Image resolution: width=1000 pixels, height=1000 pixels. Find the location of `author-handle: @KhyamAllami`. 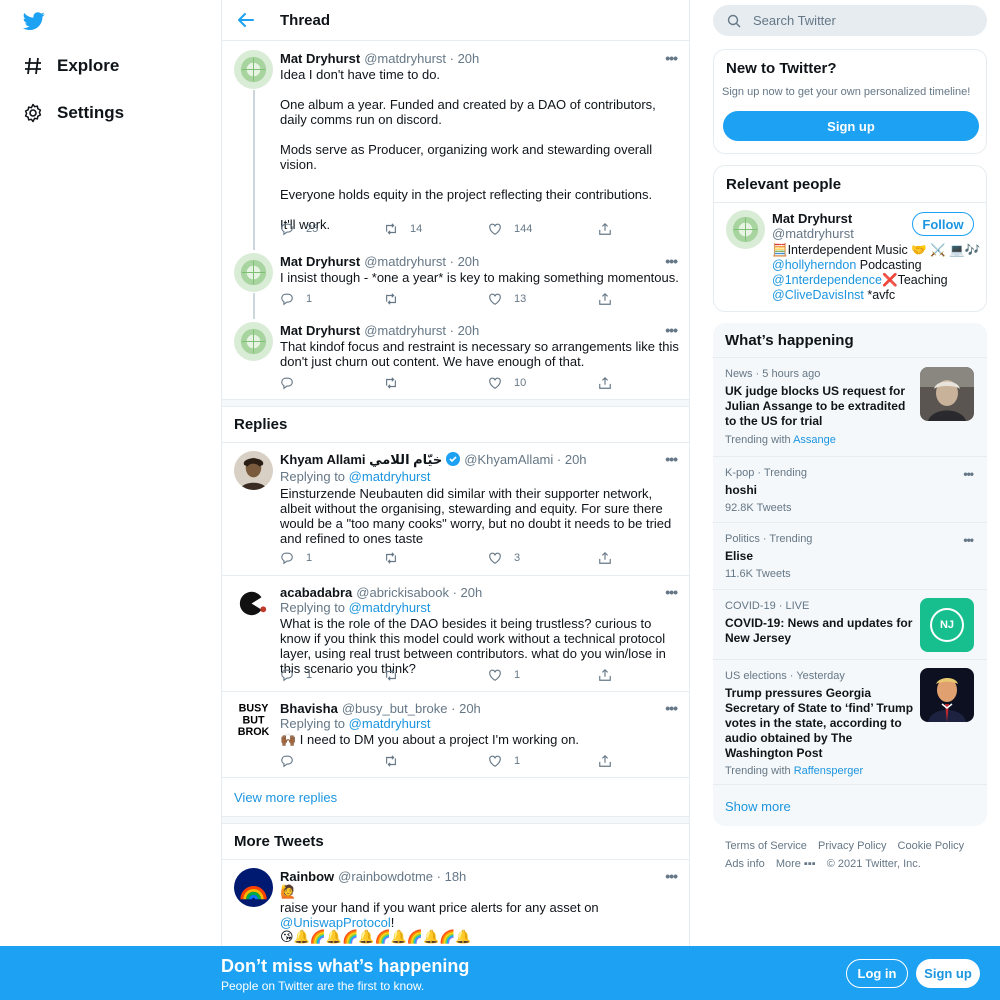

author-handle: @KhyamAllami is located at coordinates (508, 459).